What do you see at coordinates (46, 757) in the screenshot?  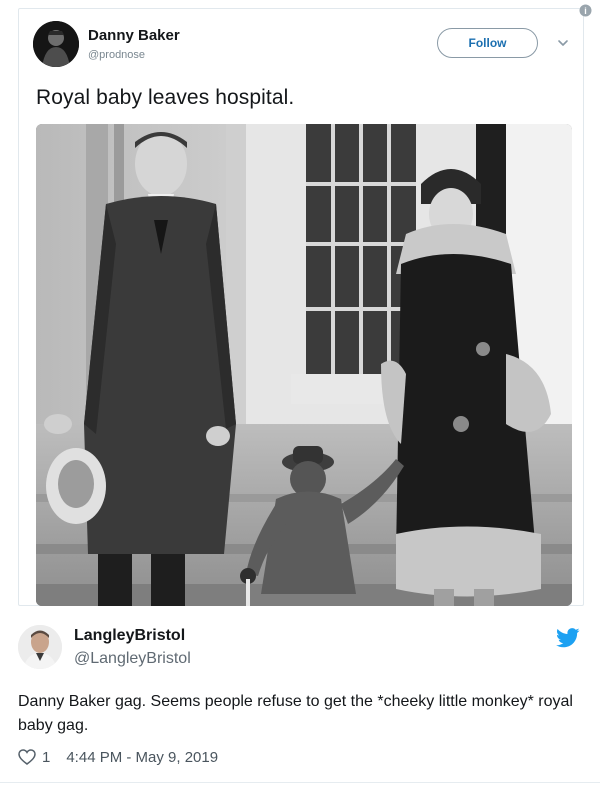 I see `like-count: 1` at bounding box center [46, 757].